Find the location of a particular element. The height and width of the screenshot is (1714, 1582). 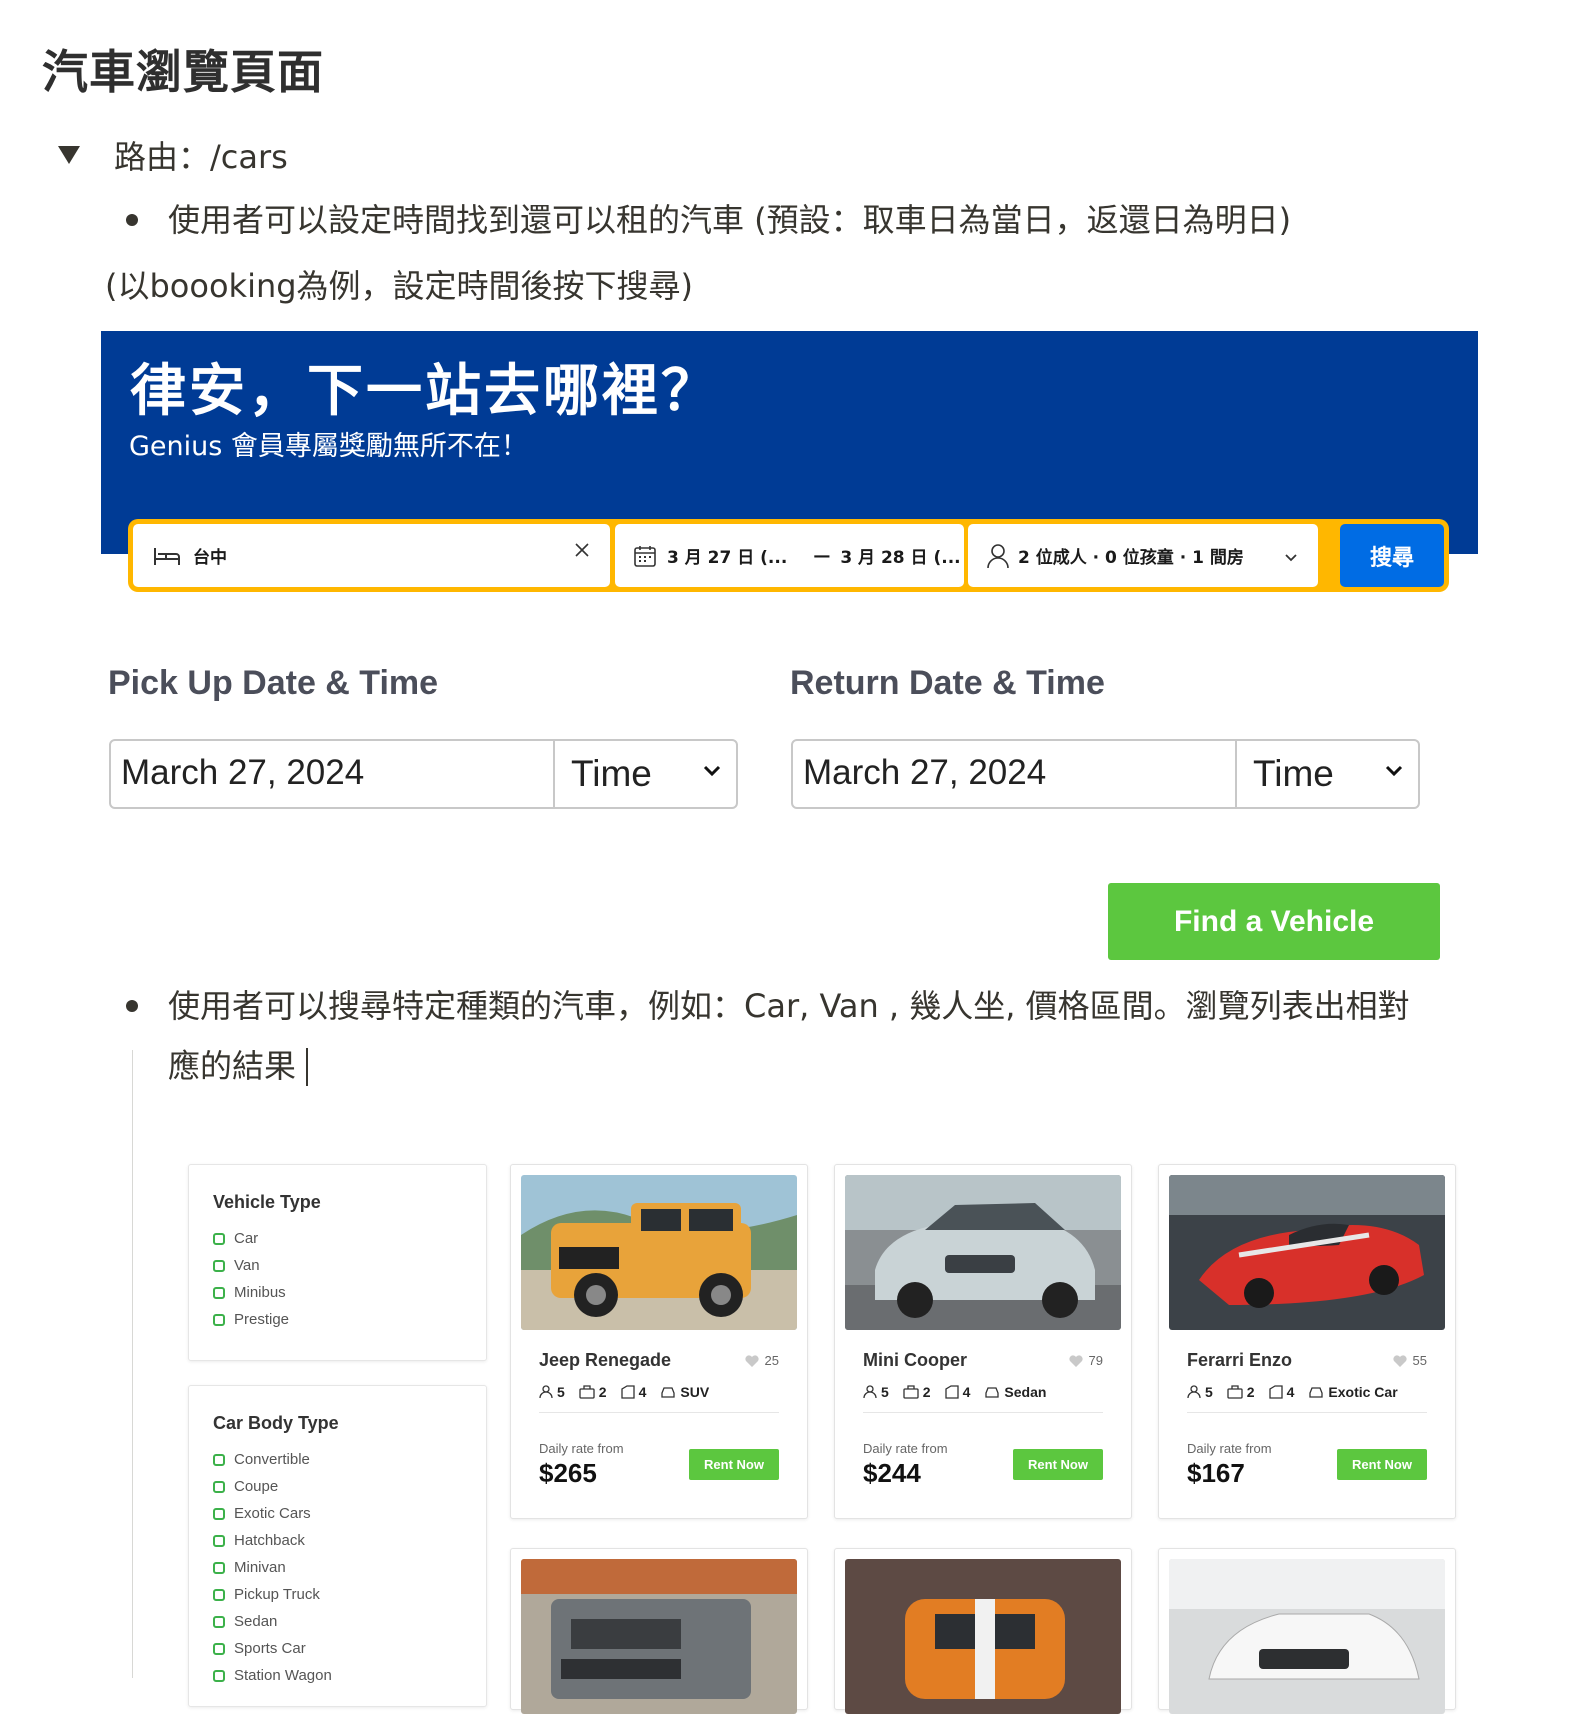

seats-icon is located at coordinates (546, 1392).